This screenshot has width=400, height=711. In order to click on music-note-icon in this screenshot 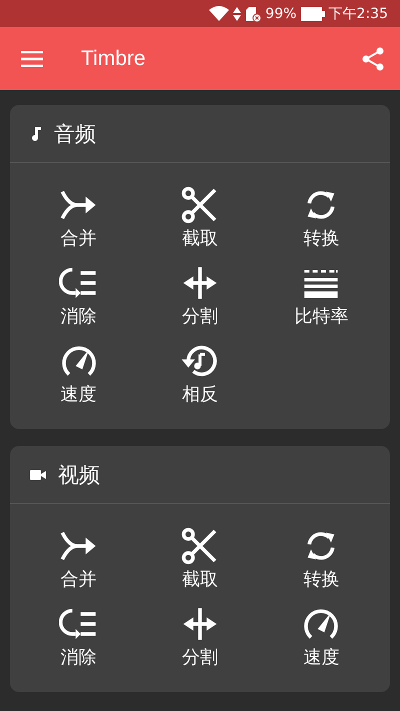, I will do `click(36, 134)`.